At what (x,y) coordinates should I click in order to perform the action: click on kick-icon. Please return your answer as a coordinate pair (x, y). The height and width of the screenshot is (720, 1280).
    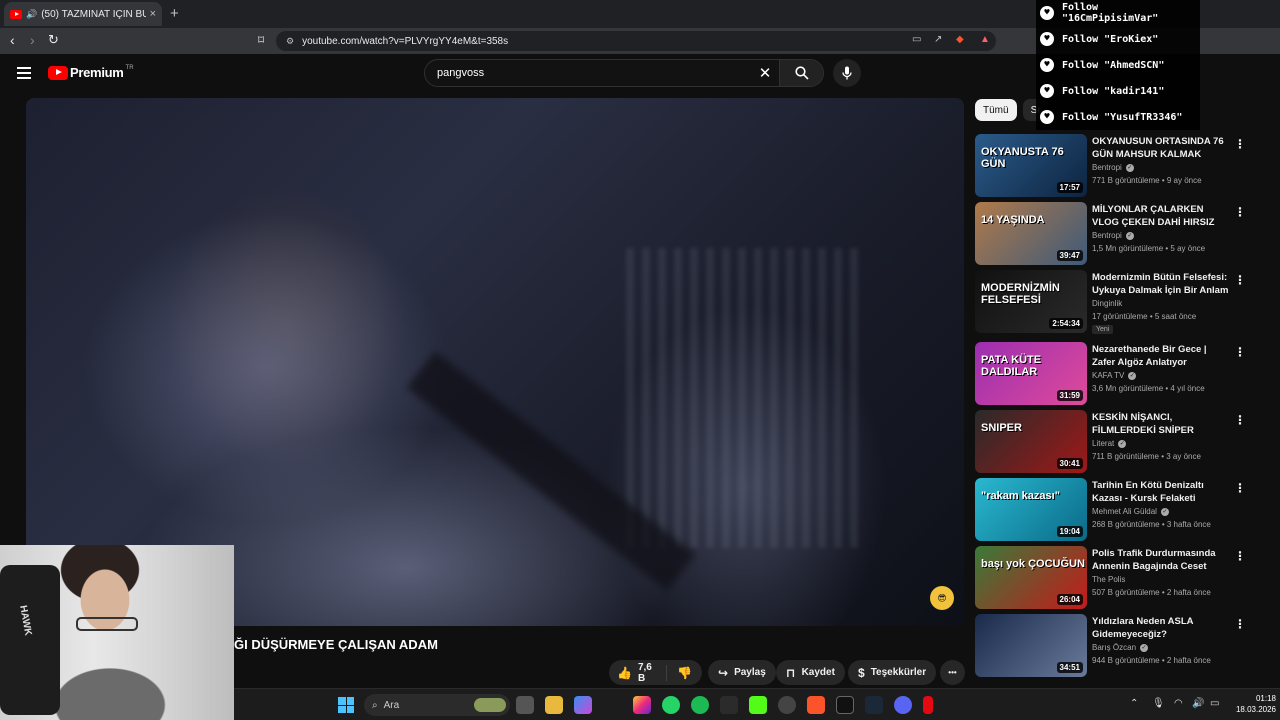
    Looking at the image, I should click on (758, 705).